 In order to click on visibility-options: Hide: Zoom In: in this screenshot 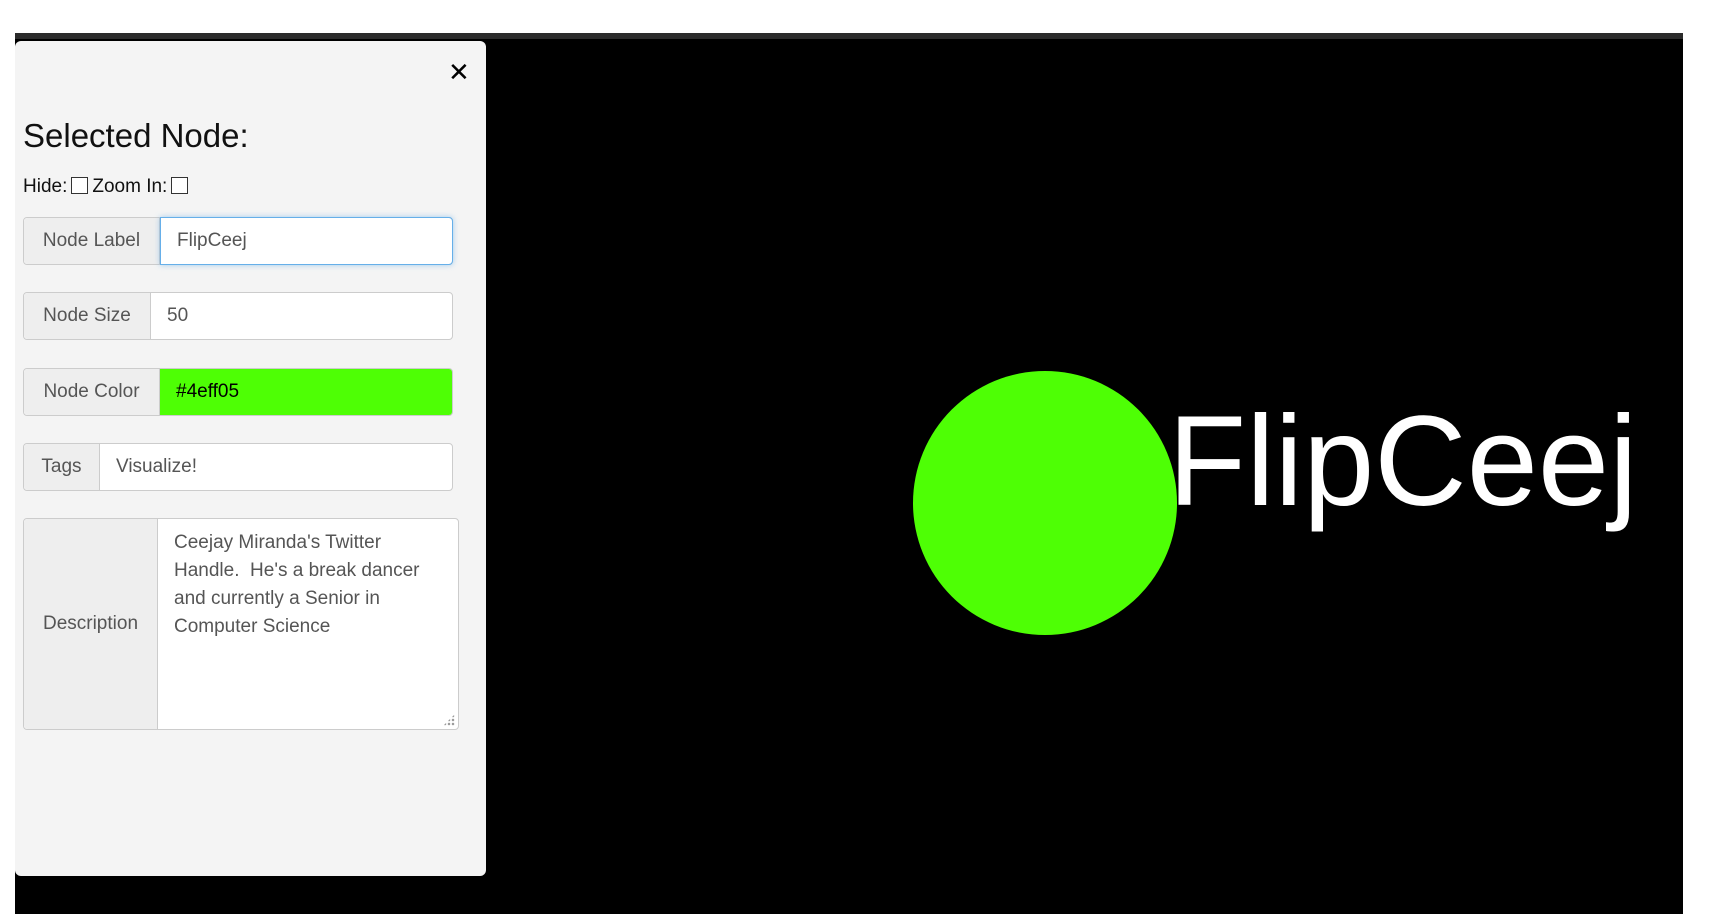, I will do `click(107, 187)`.